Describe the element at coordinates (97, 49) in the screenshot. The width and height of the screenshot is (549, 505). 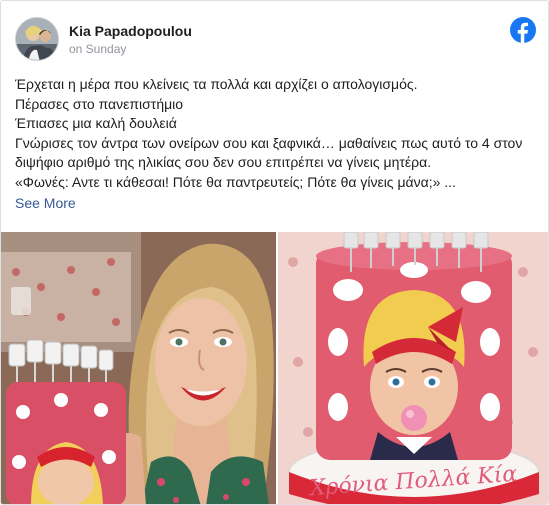
I see `post-timestamp: on Sunday` at that location.